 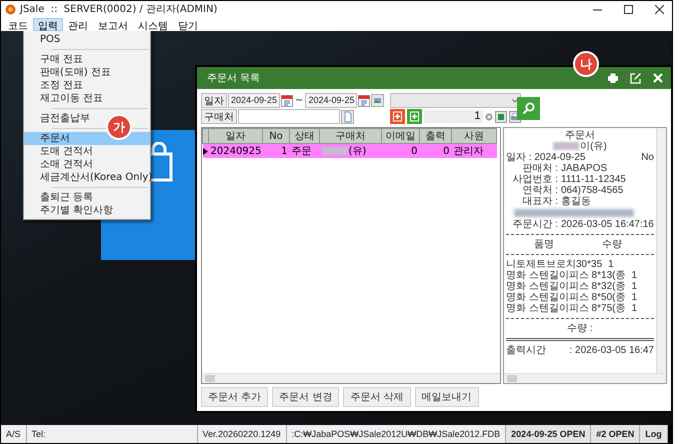 What do you see at coordinates (539, 201) in the screenshot?
I see `receipt-label: 대표자 :` at bounding box center [539, 201].